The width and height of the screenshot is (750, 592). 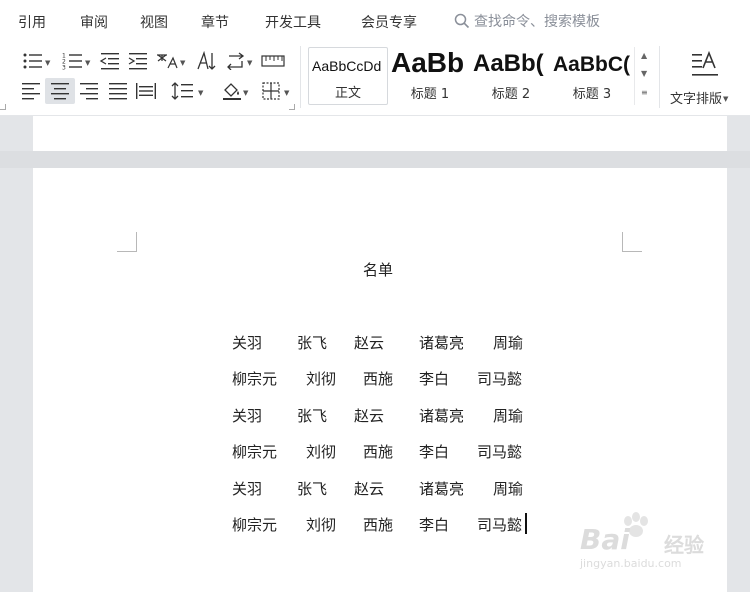 What do you see at coordinates (644, 55) in the screenshot?
I see `gallery-up-icon: ▲` at bounding box center [644, 55].